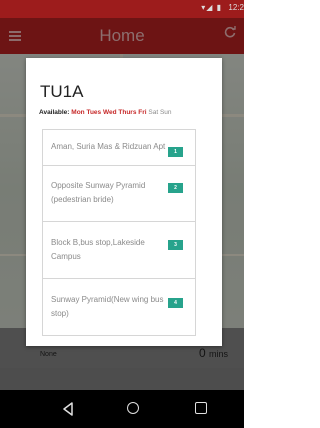  I want to click on stop-number-badge: 1, so click(175, 152).